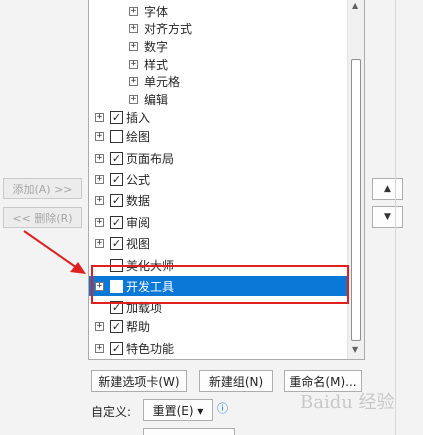 This screenshot has width=423, height=435. What do you see at coordinates (347, 402) in the screenshot?
I see `watermark: Baidu 经验` at bounding box center [347, 402].